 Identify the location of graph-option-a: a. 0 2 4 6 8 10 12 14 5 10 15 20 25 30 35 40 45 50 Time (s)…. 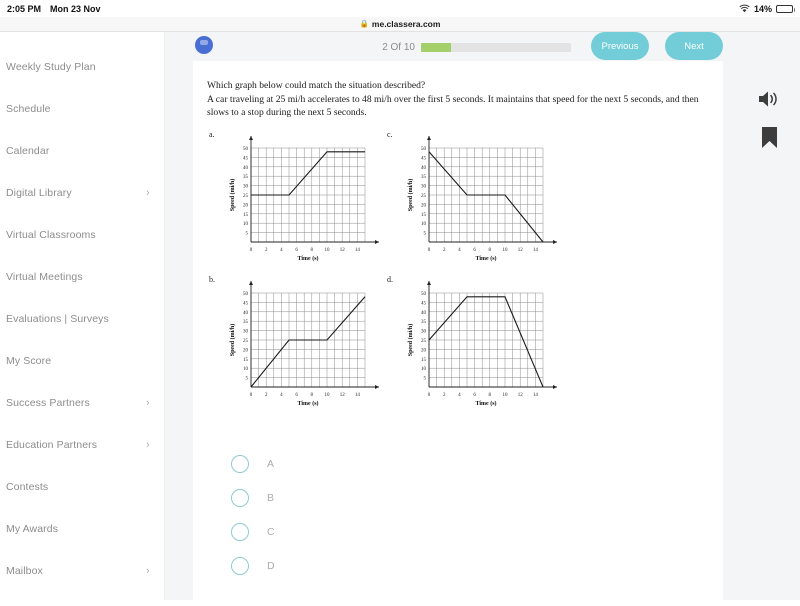
(295, 202).